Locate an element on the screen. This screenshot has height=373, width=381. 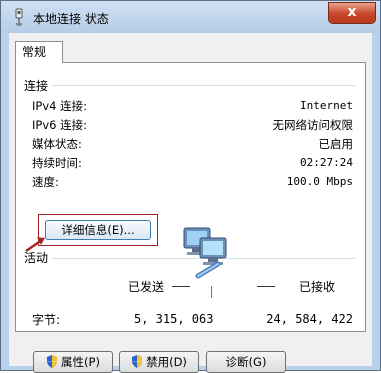
ipv6-value: 无网络访问权限 is located at coordinates (313, 125).